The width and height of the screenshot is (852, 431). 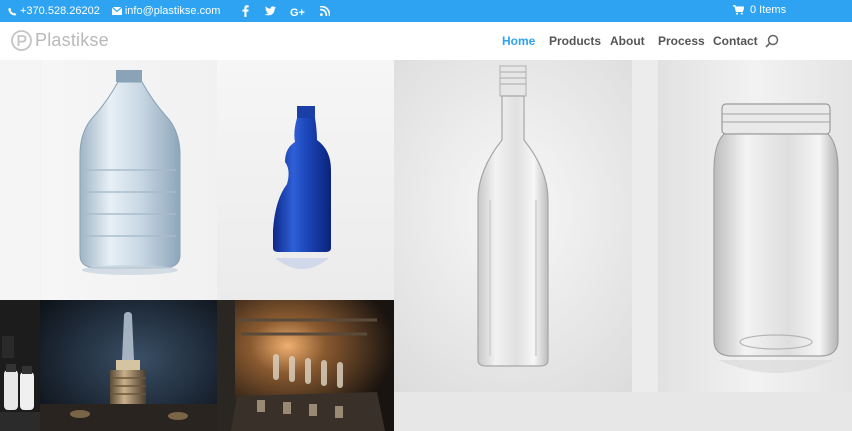 What do you see at coordinates (246, 11) in the screenshot?
I see `facebook-icon` at bounding box center [246, 11].